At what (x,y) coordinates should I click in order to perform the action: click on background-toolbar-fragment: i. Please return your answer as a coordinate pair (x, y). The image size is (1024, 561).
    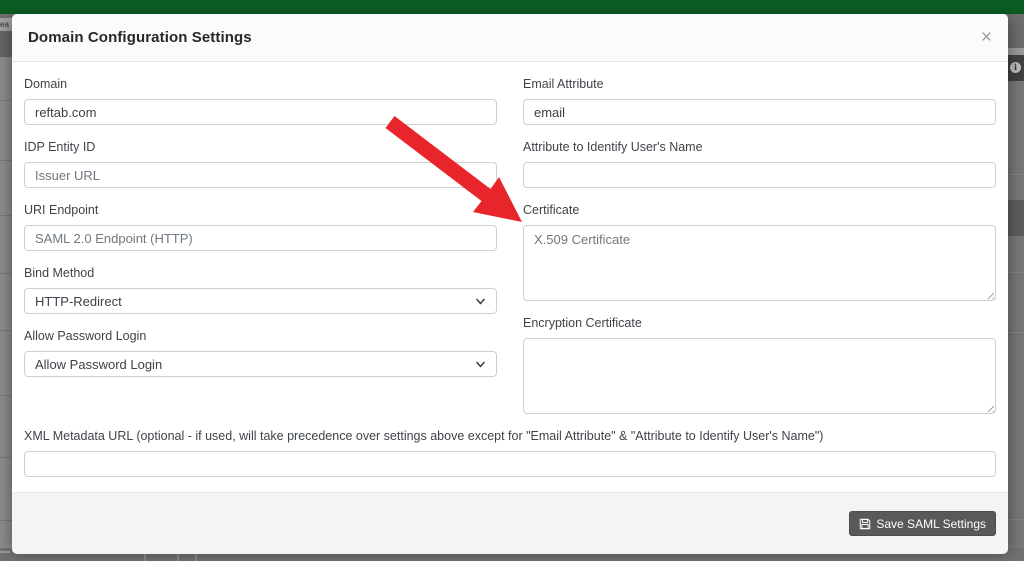
    Looking at the image, I should click on (1016, 68).